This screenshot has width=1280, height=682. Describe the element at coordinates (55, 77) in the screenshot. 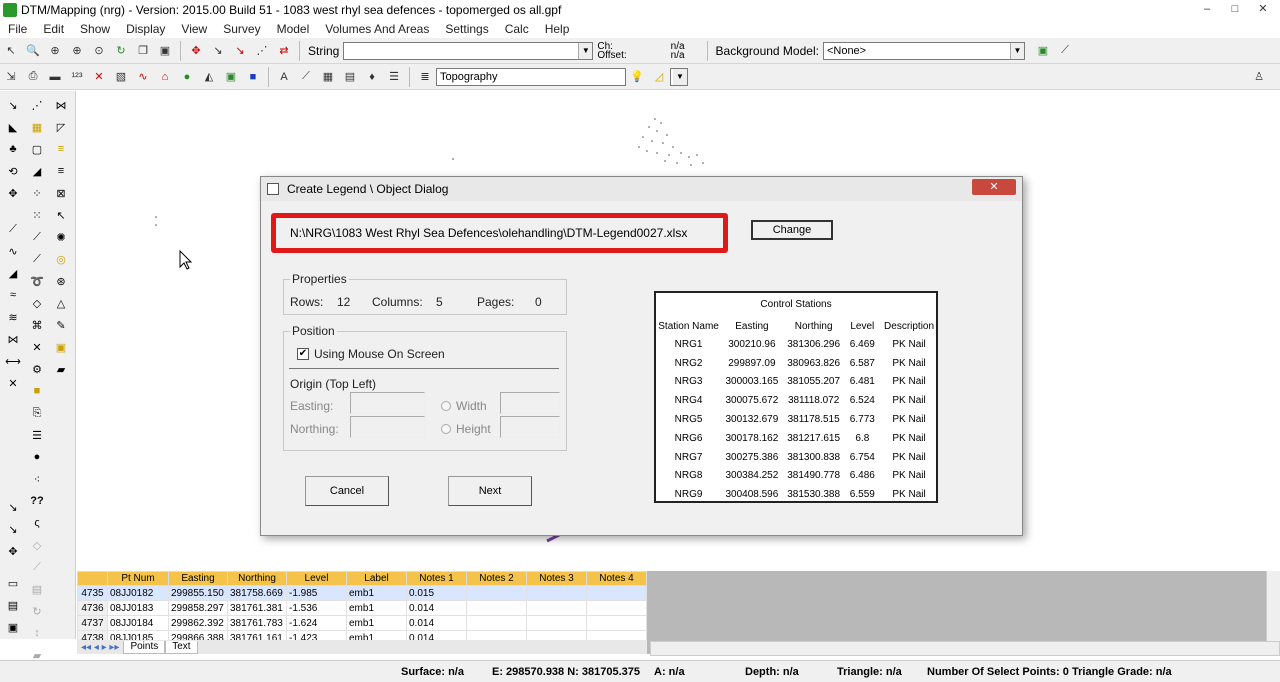

I see `scale-bar-icon: ▬` at that location.